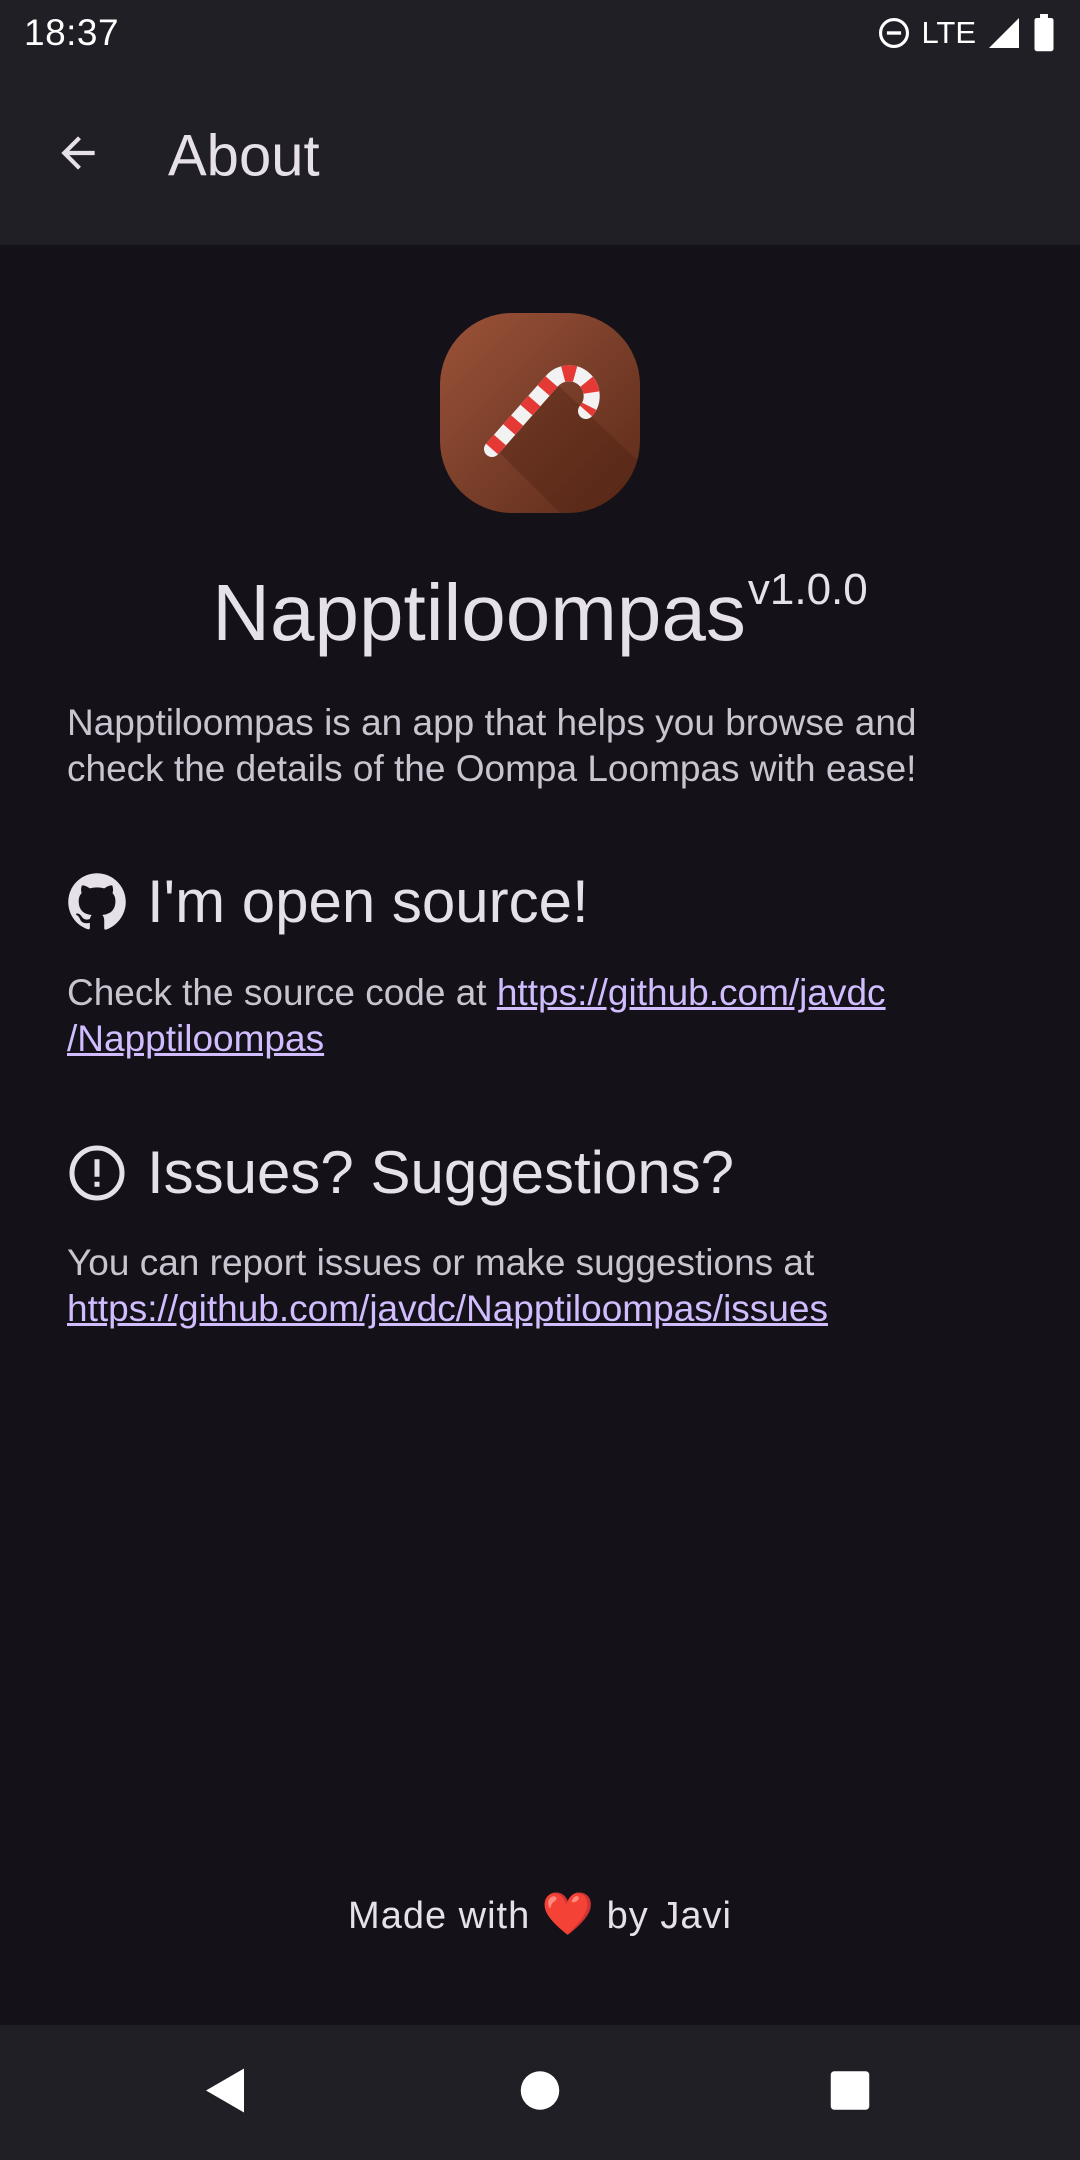 The image size is (1080, 2160). Describe the element at coordinates (1004, 33) in the screenshot. I see `signal-icon` at that location.